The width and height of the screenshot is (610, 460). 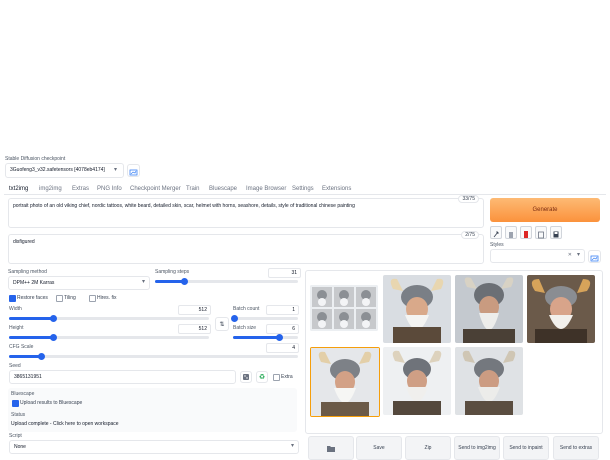 I want to click on tab-divider, so click(x=305, y=194).